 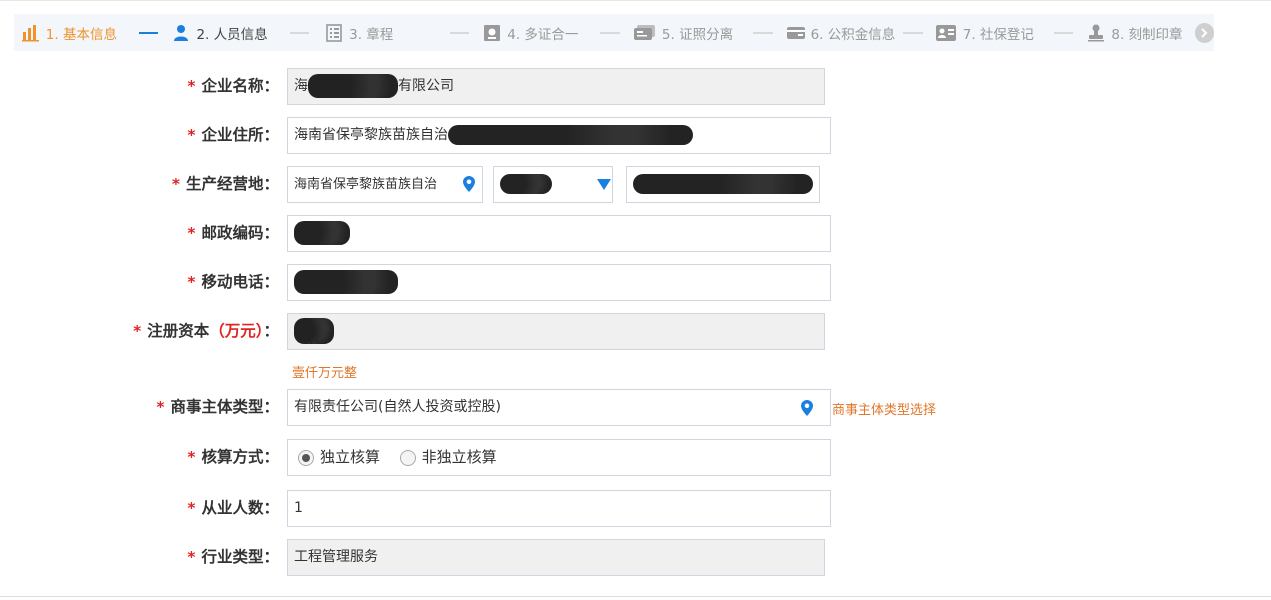 What do you see at coordinates (233, 86) in the screenshot?
I see `company-name-label: * 企业名称：` at bounding box center [233, 86].